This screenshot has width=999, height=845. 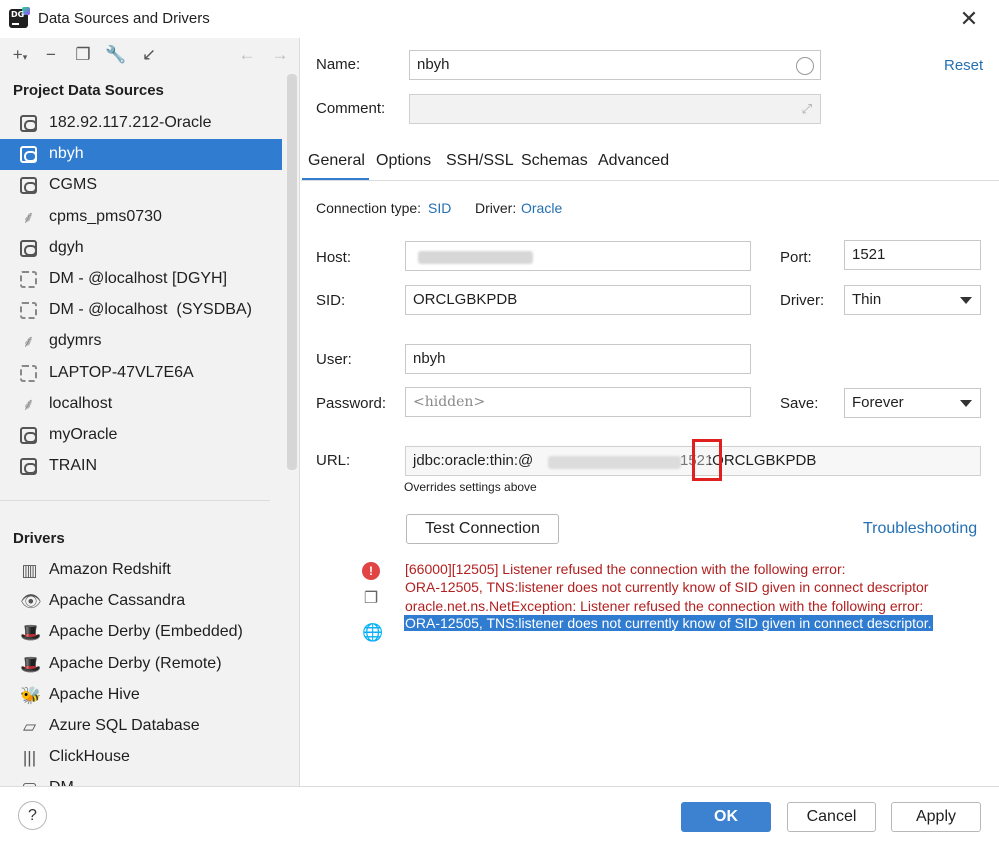 What do you see at coordinates (499, 786) in the screenshot?
I see `footer-divider` at bounding box center [499, 786].